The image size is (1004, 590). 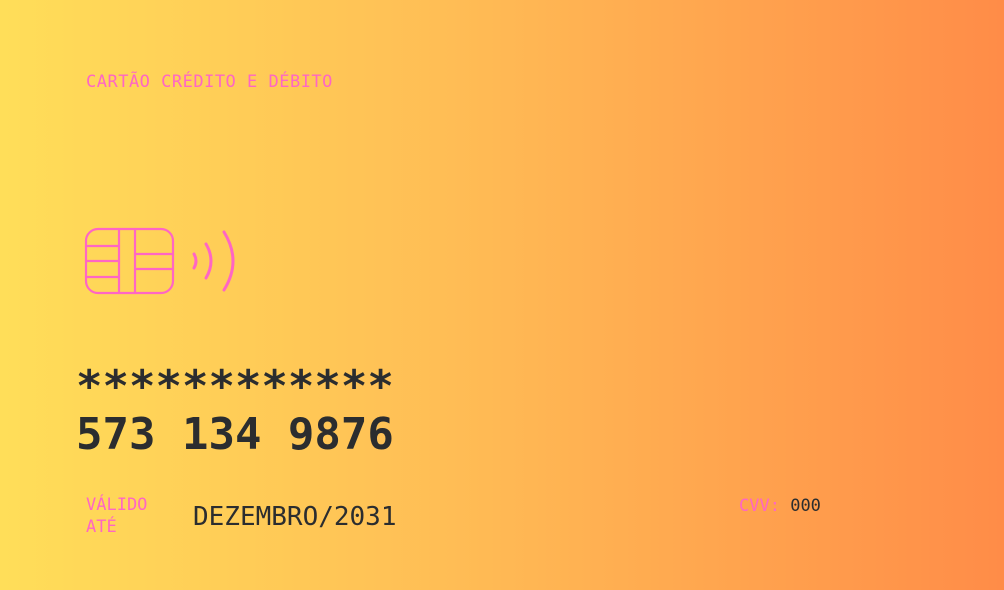 What do you see at coordinates (209, 82) in the screenshot?
I see `card-type-label: CARTÃO CRÉDITO E DÉBITO` at bounding box center [209, 82].